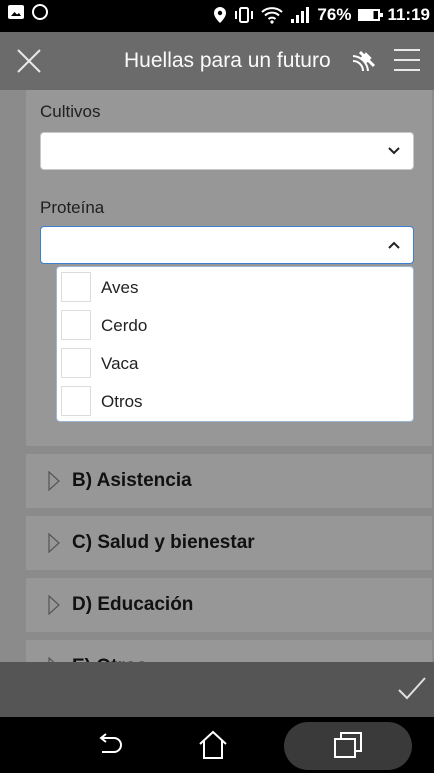 This screenshot has height=773, width=434. What do you see at coordinates (235, 288) in the screenshot?
I see `option-aves: Aves` at bounding box center [235, 288].